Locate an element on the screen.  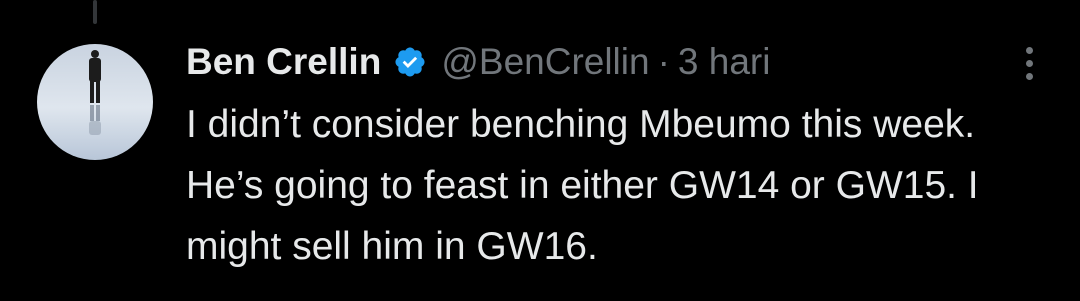
author-display-name: Ben Crellin is located at coordinates (283, 62).